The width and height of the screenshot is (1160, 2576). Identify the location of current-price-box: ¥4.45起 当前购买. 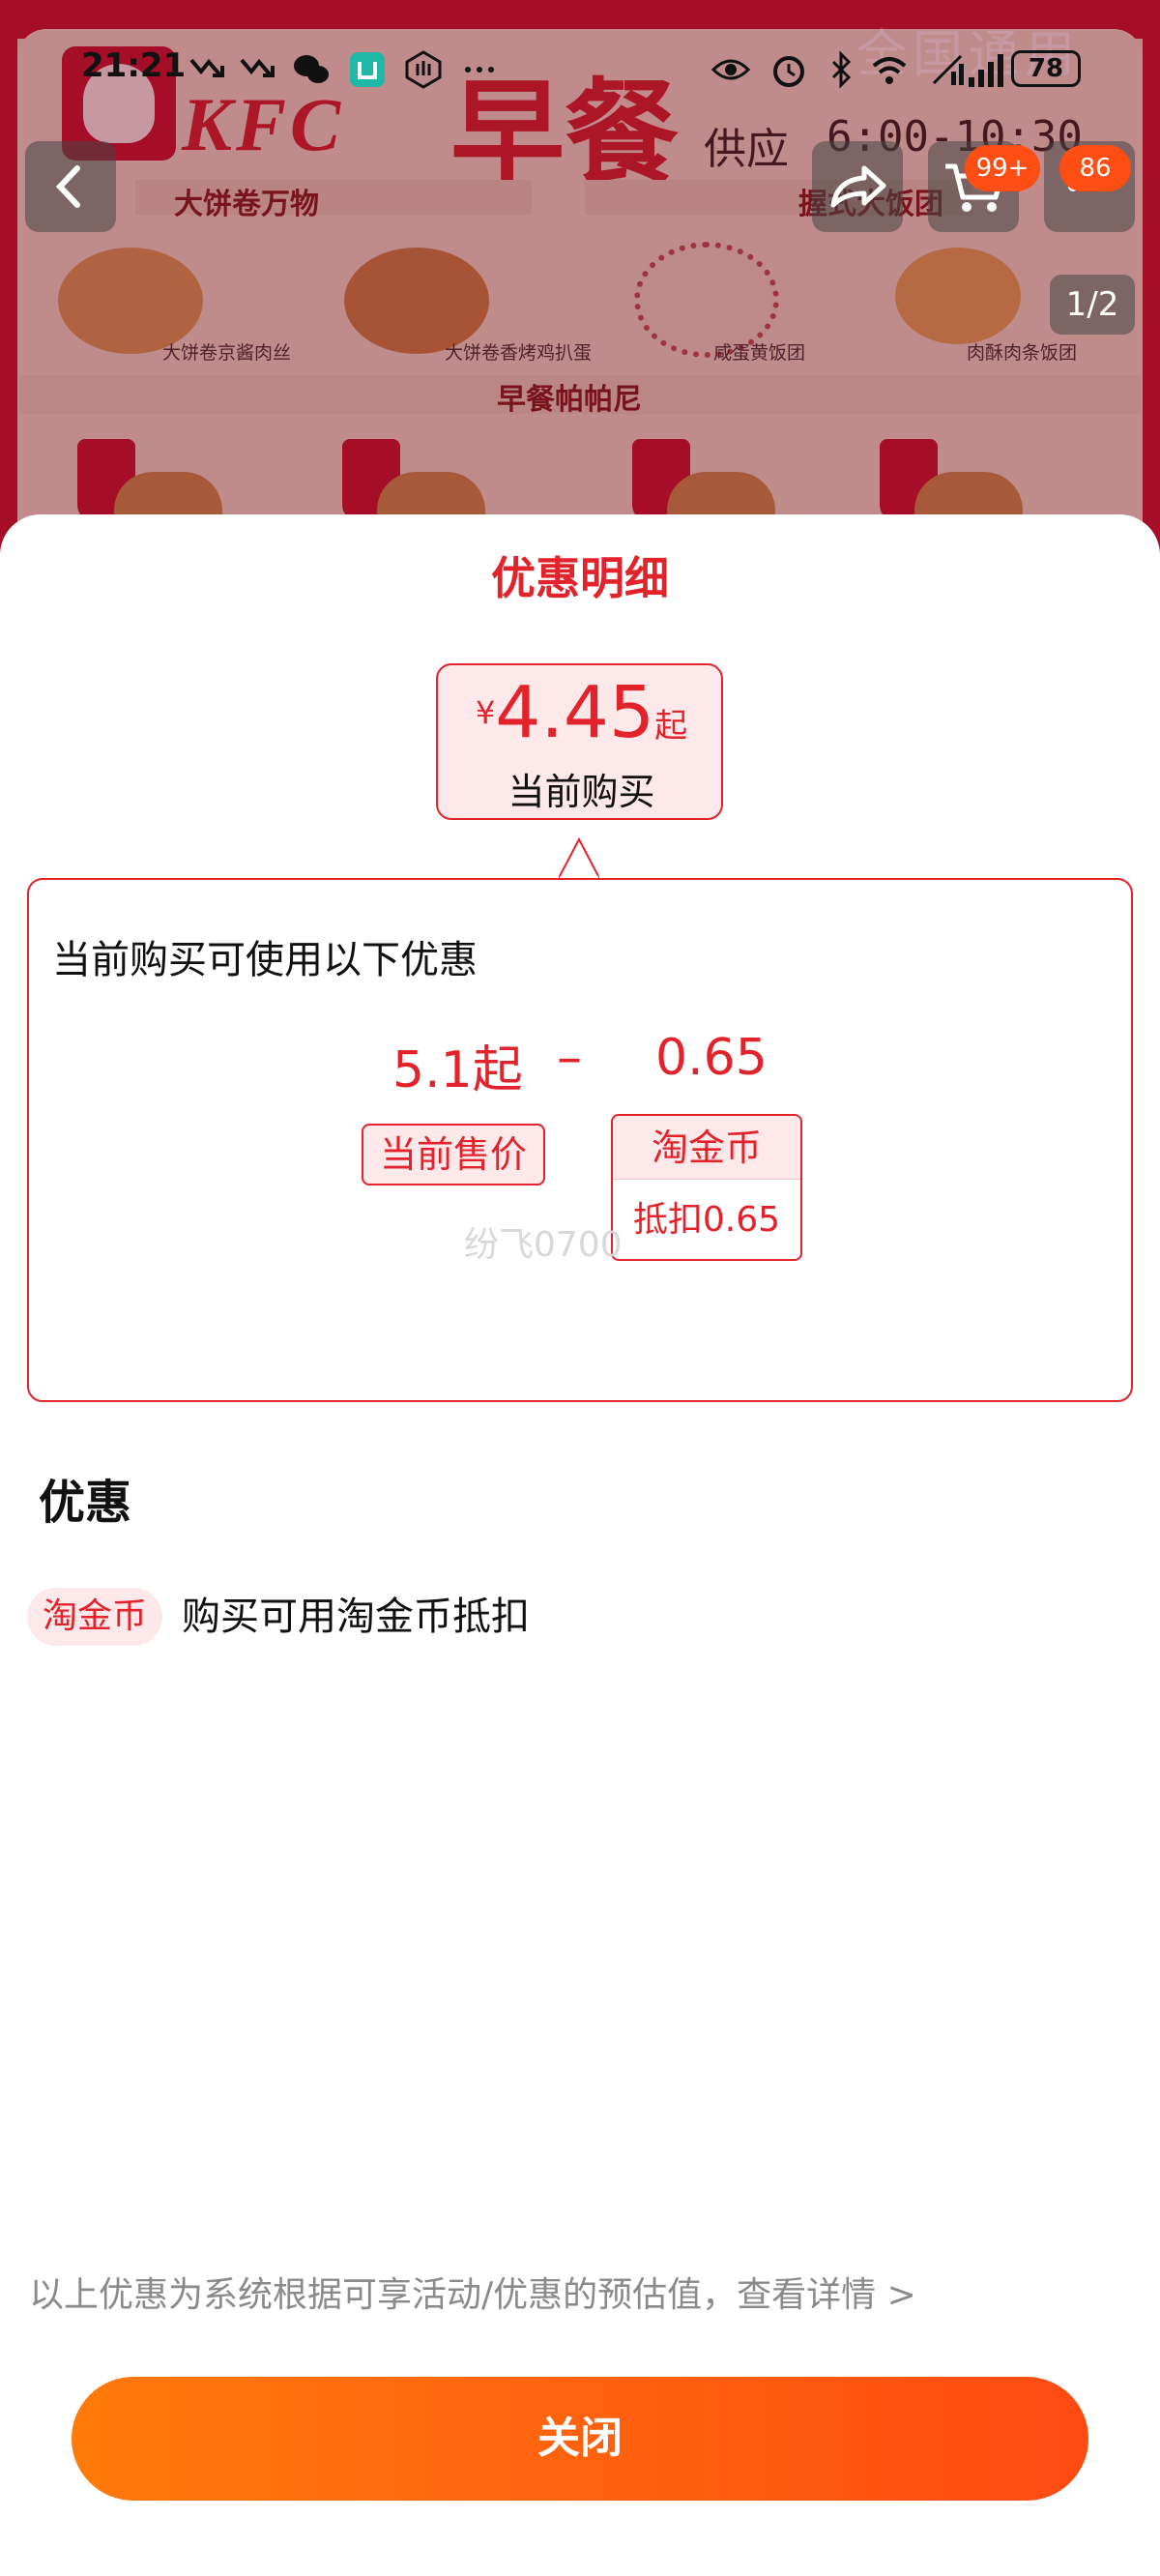
(579, 741).